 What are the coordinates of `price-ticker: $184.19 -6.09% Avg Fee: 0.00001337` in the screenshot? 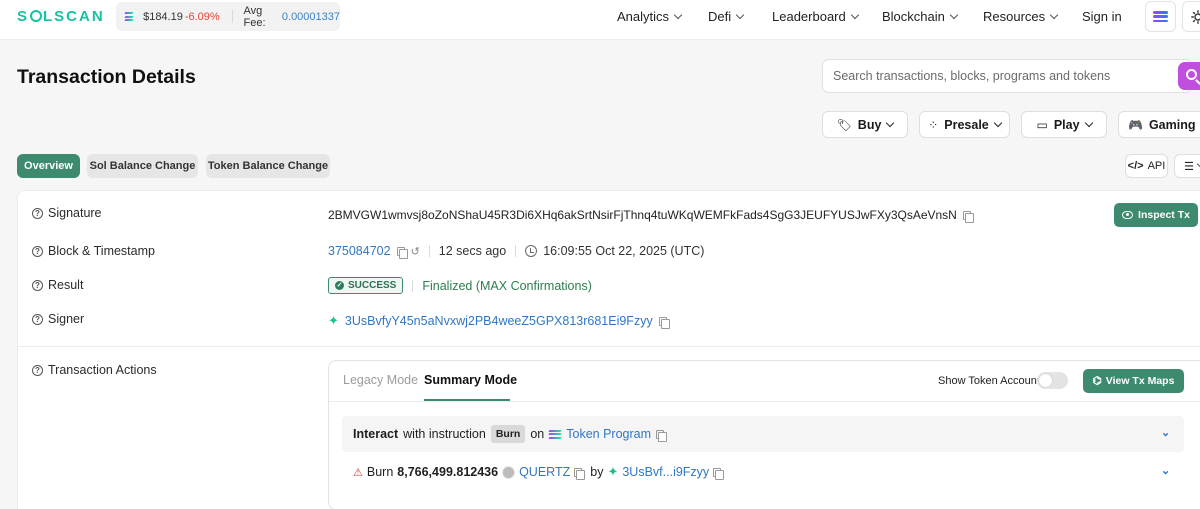 It's located at (228, 16).